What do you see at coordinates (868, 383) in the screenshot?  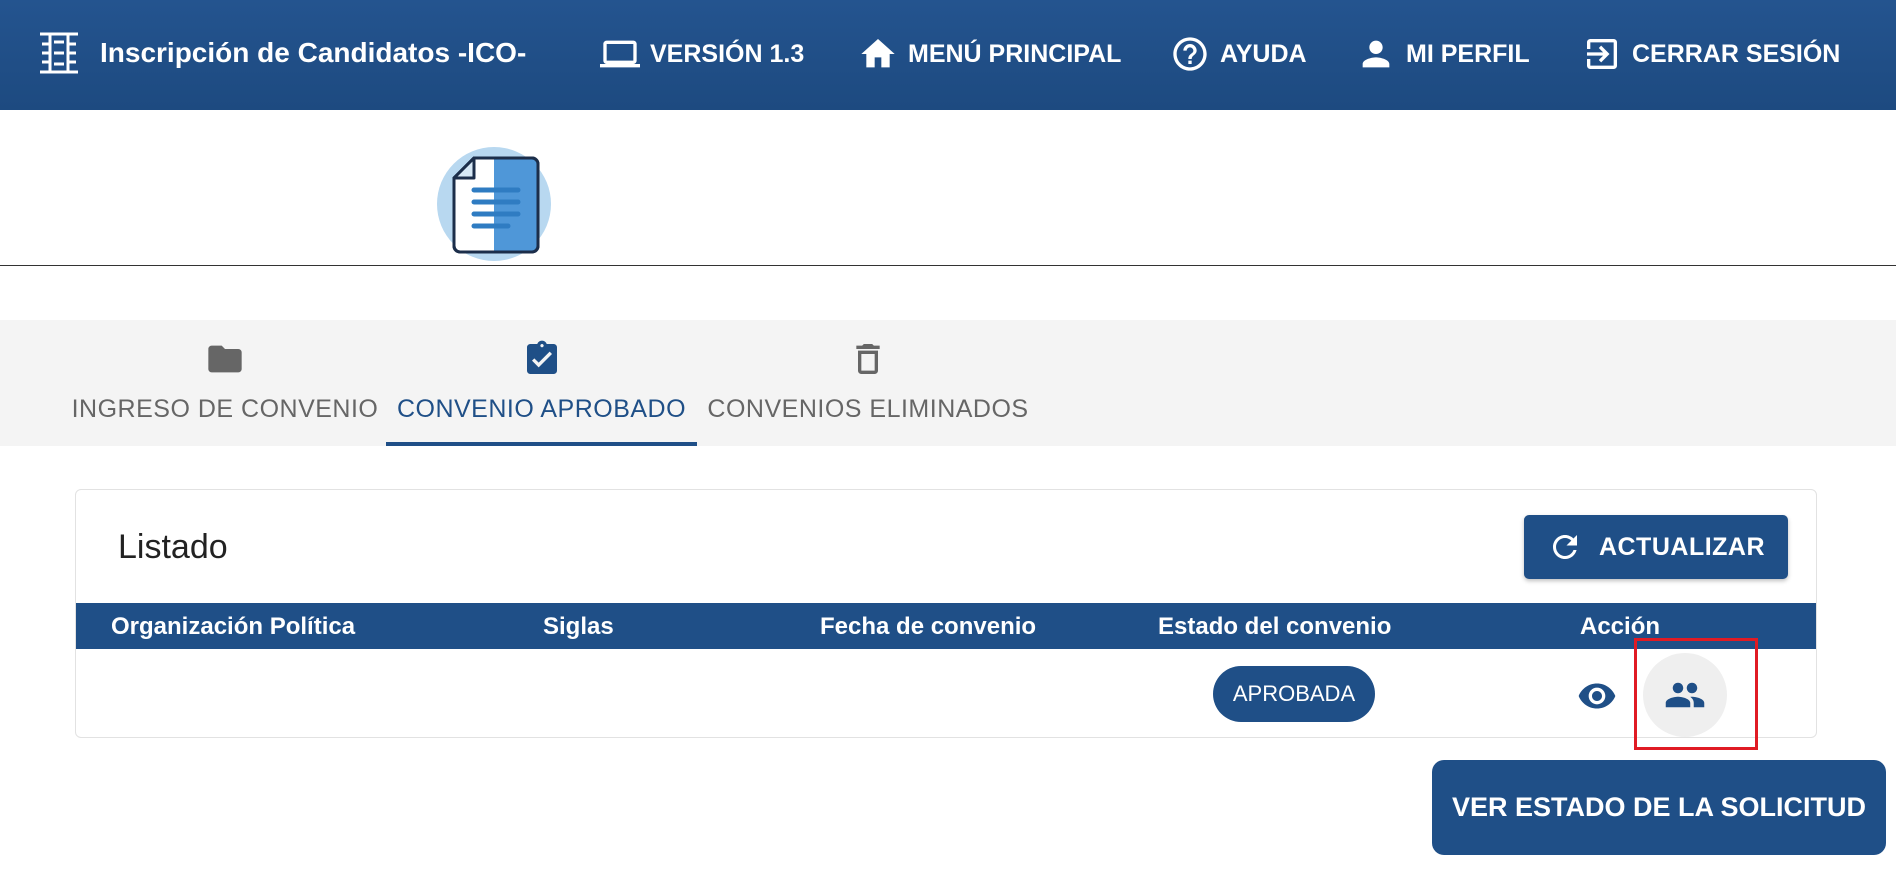 I see `tab-convenios-eliminados: CONVENIOS ELIMINADOS` at bounding box center [868, 383].